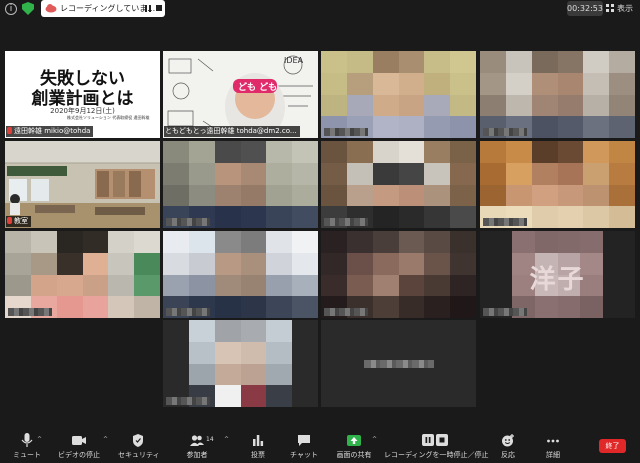 Image resolution: width=640 pixels, height=463 pixels. I want to click on security-label: セキュリティ, so click(139, 455).